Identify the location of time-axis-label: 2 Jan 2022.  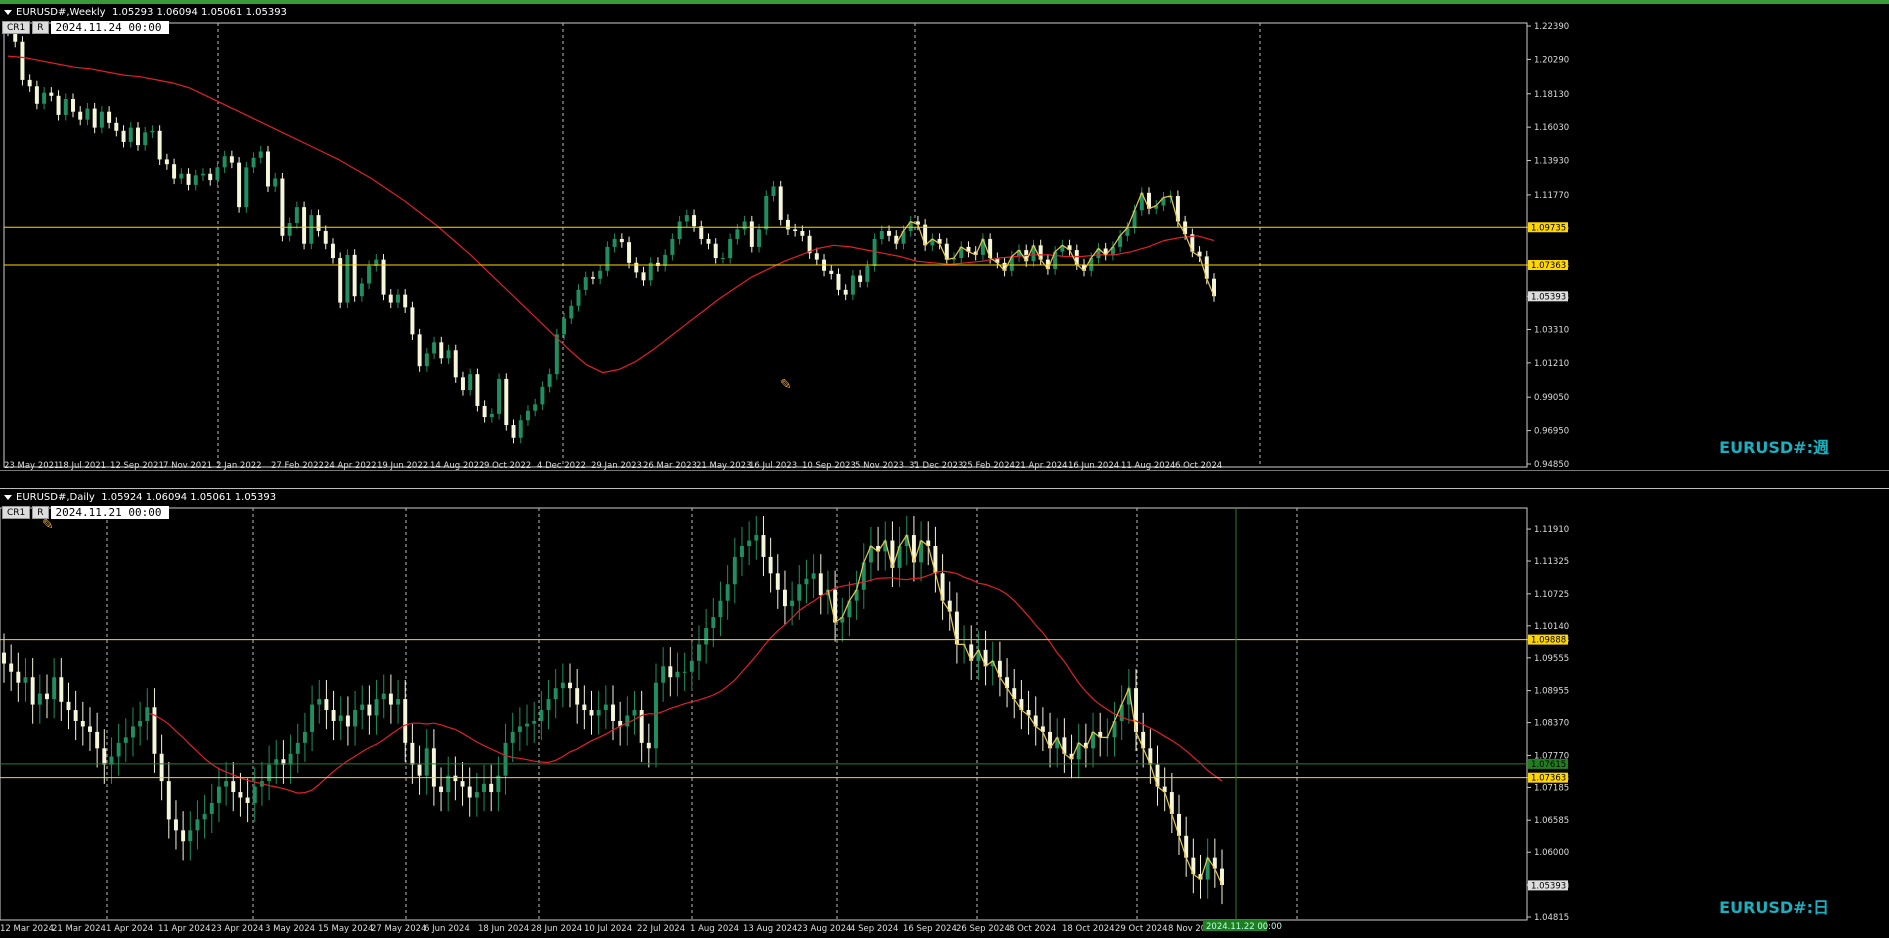
(239, 465).